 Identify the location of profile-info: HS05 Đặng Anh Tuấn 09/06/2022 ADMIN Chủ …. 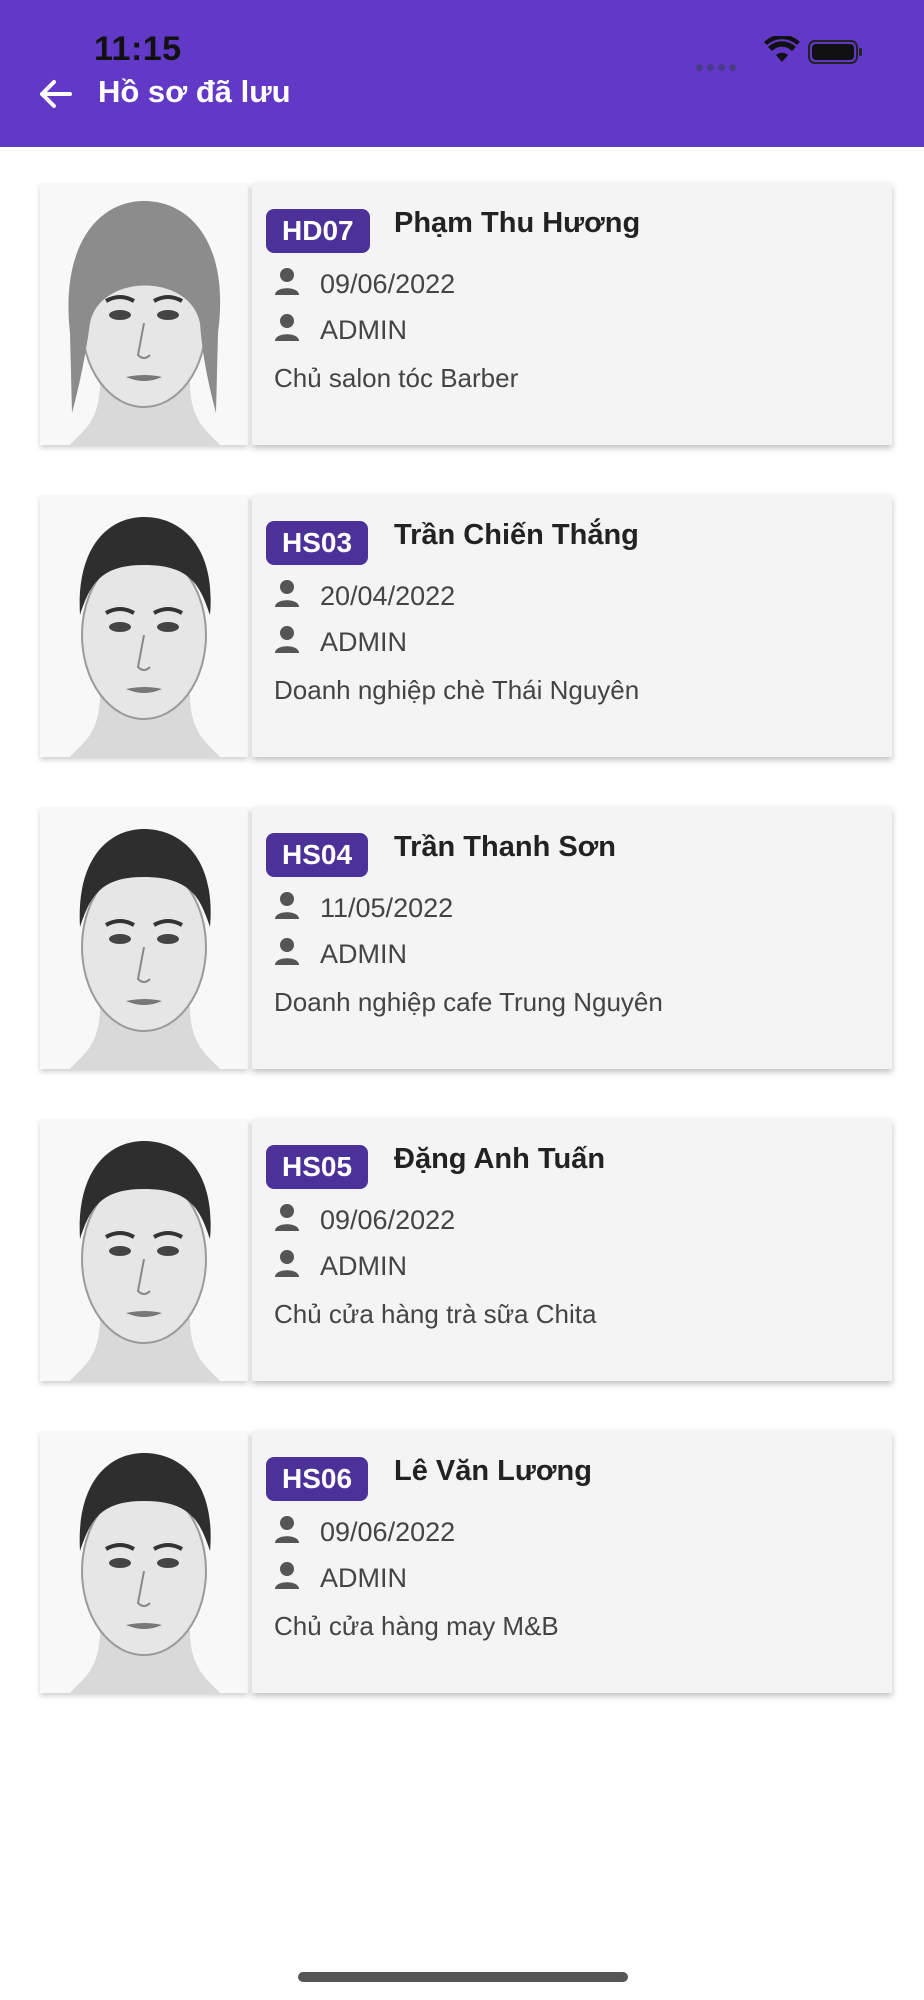
(572, 1250).